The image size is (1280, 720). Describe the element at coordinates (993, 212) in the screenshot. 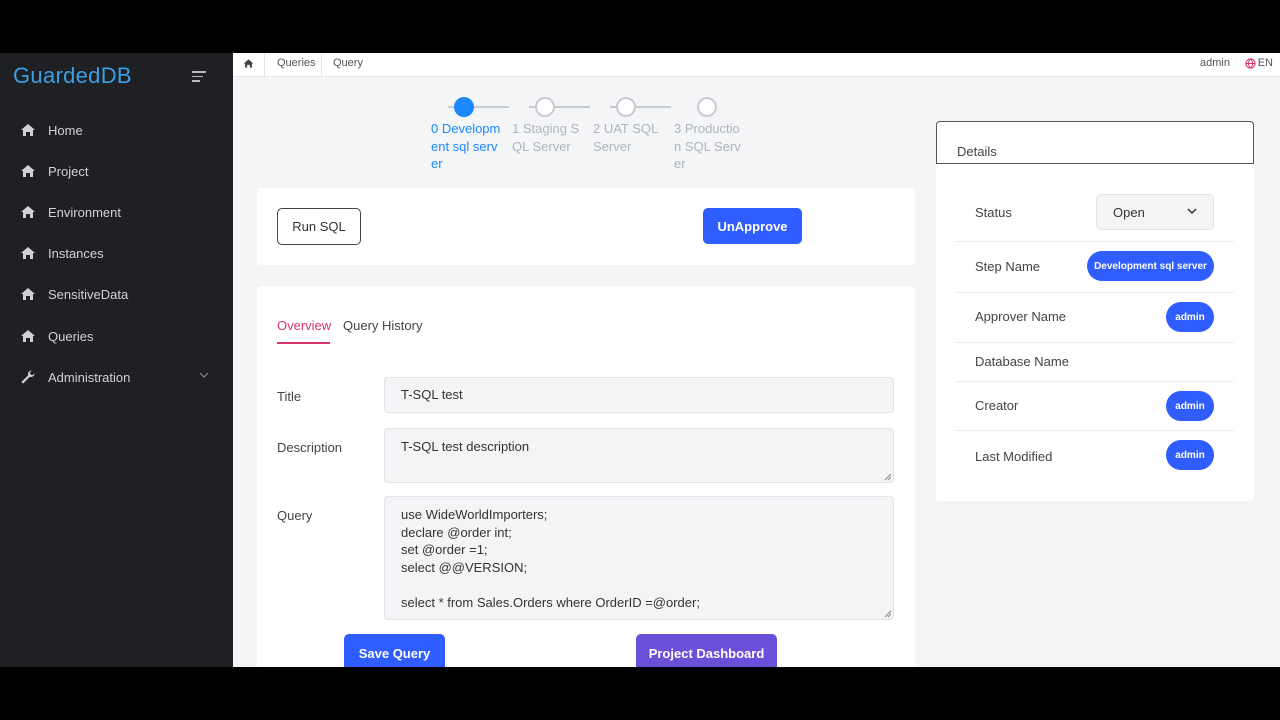

I see `status-label: Status` at that location.